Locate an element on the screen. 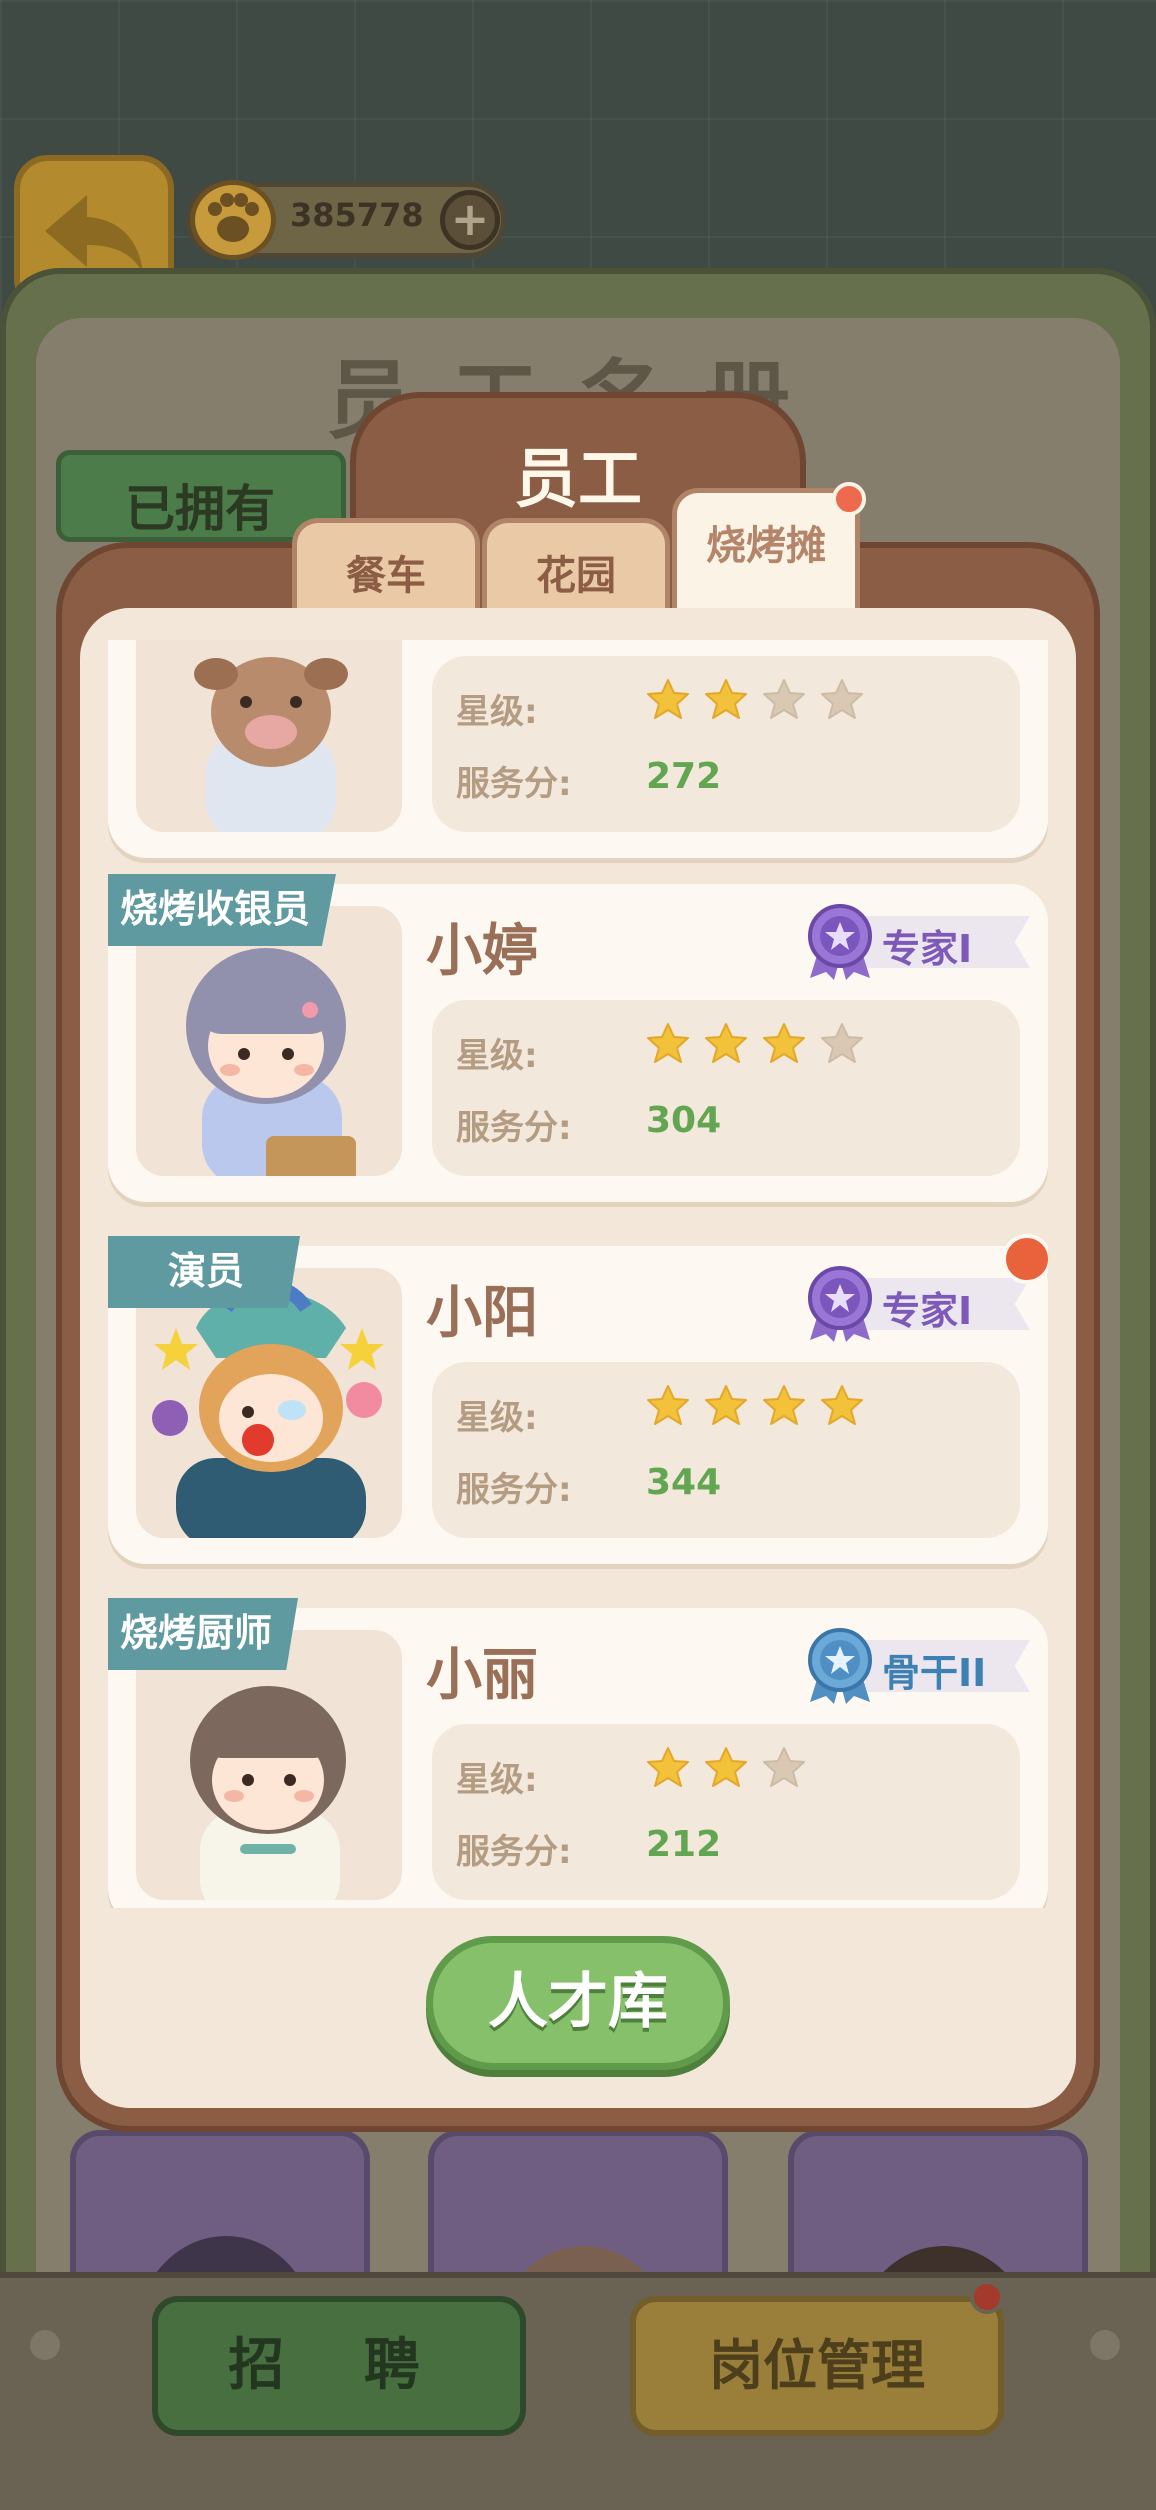  tab-bbq-stall: 烧烤摊 is located at coordinates (766, 551).